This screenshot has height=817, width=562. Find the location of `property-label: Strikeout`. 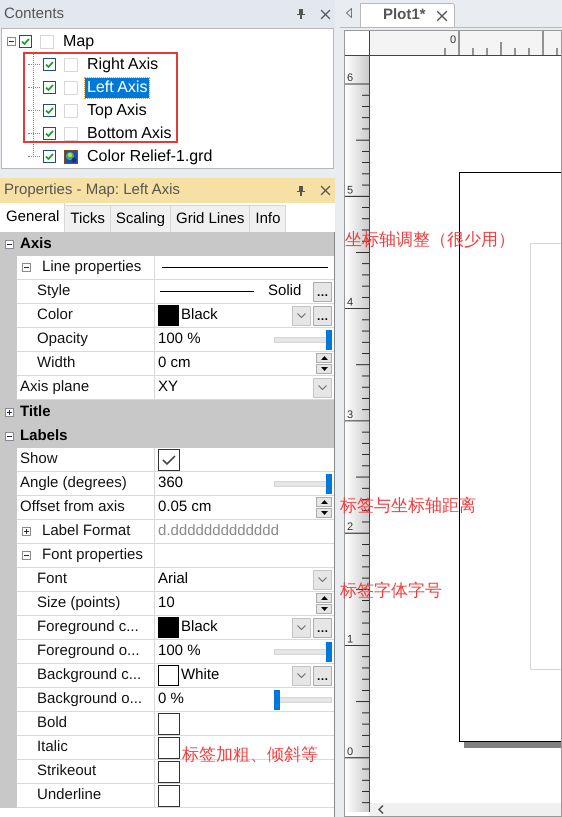

property-label: Strikeout is located at coordinates (66, 771).